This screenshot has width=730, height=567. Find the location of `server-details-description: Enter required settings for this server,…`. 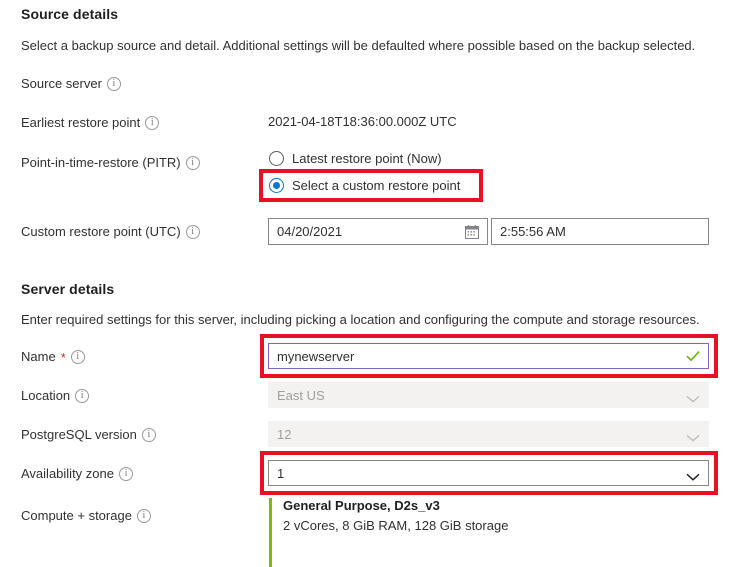

server-details-description: Enter required settings for this server,… is located at coordinates (360, 319).